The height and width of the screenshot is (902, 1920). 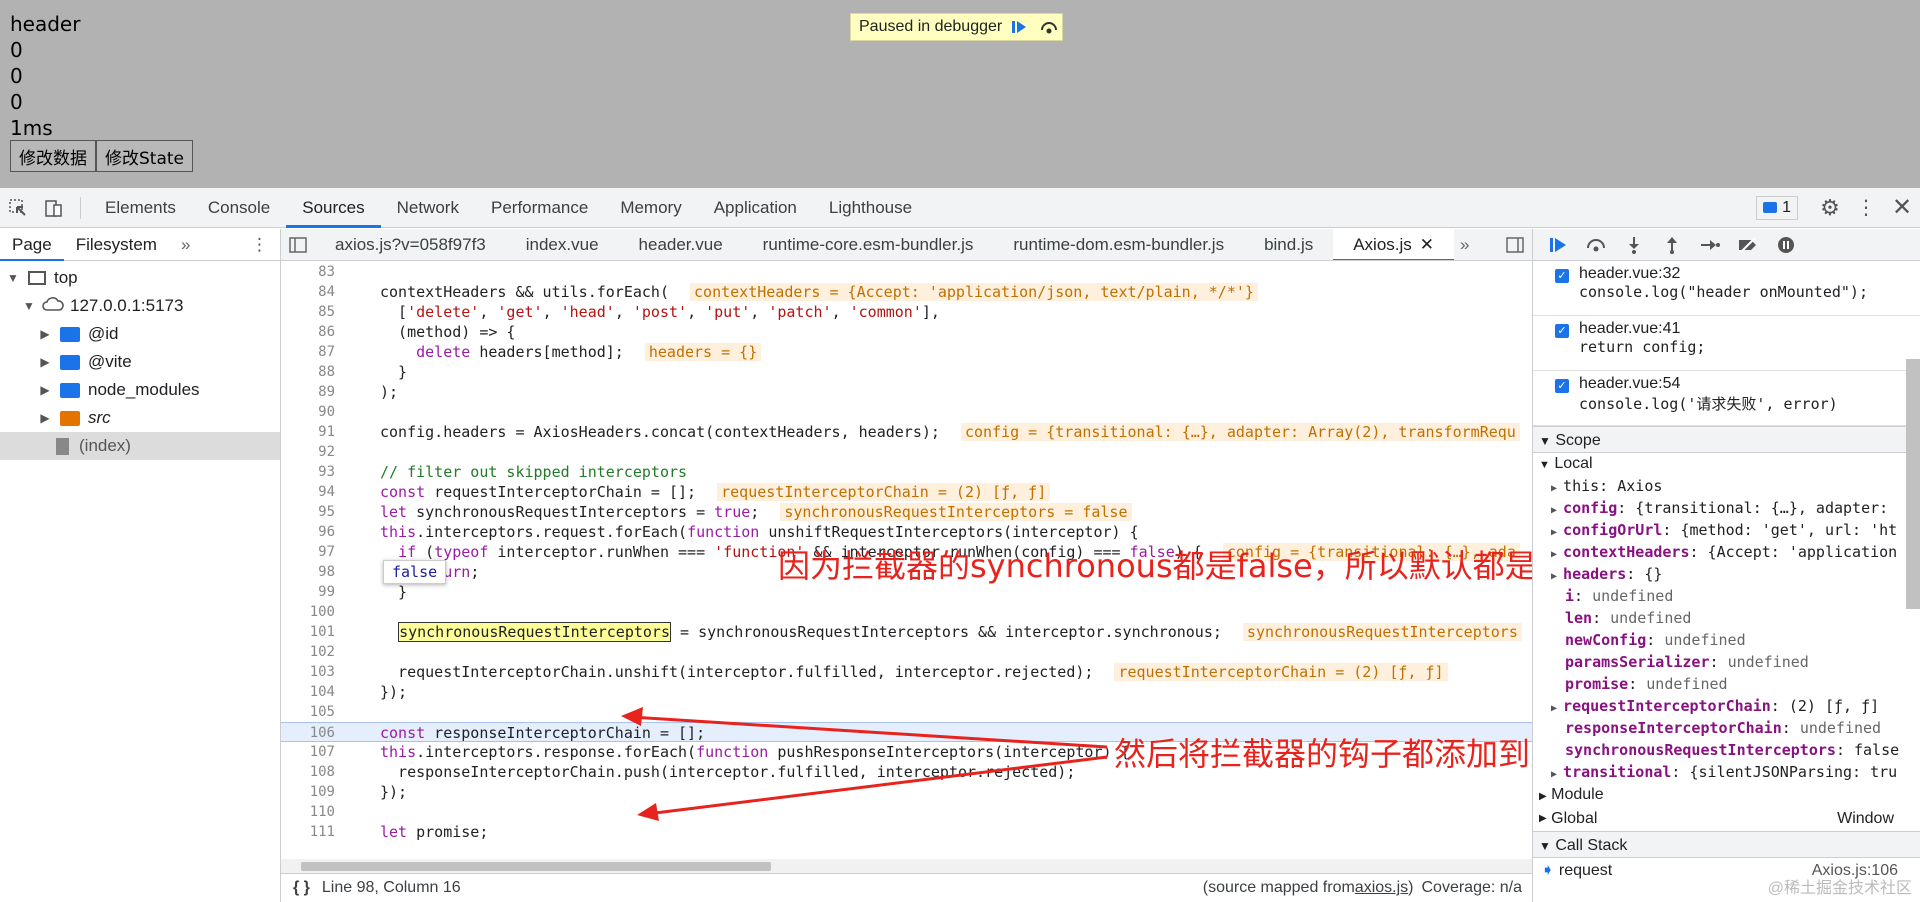 What do you see at coordinates (1726, 772) in the screenshot?
I see `scope-variable: ▶ transitional: {silentJSONParsing: tru` at bounding box center [1726, 772].